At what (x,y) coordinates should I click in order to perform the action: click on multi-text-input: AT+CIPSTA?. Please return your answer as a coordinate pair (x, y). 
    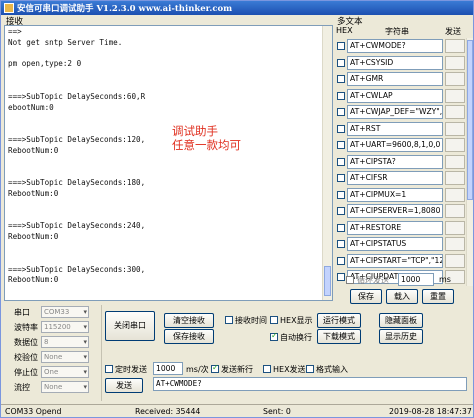
    Looking at the image, I should click on (395, 161).